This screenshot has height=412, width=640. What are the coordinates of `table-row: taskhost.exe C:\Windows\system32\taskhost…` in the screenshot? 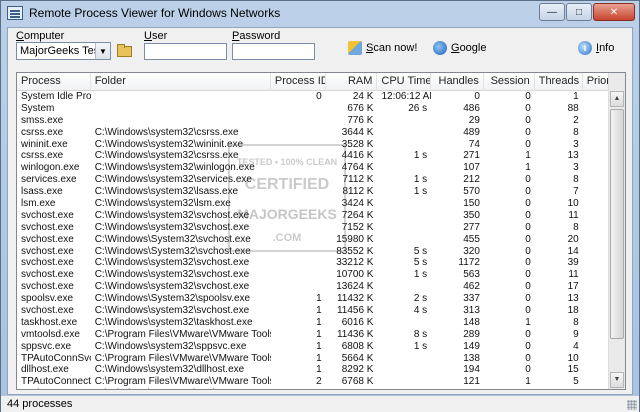 It's located at (321, 323).